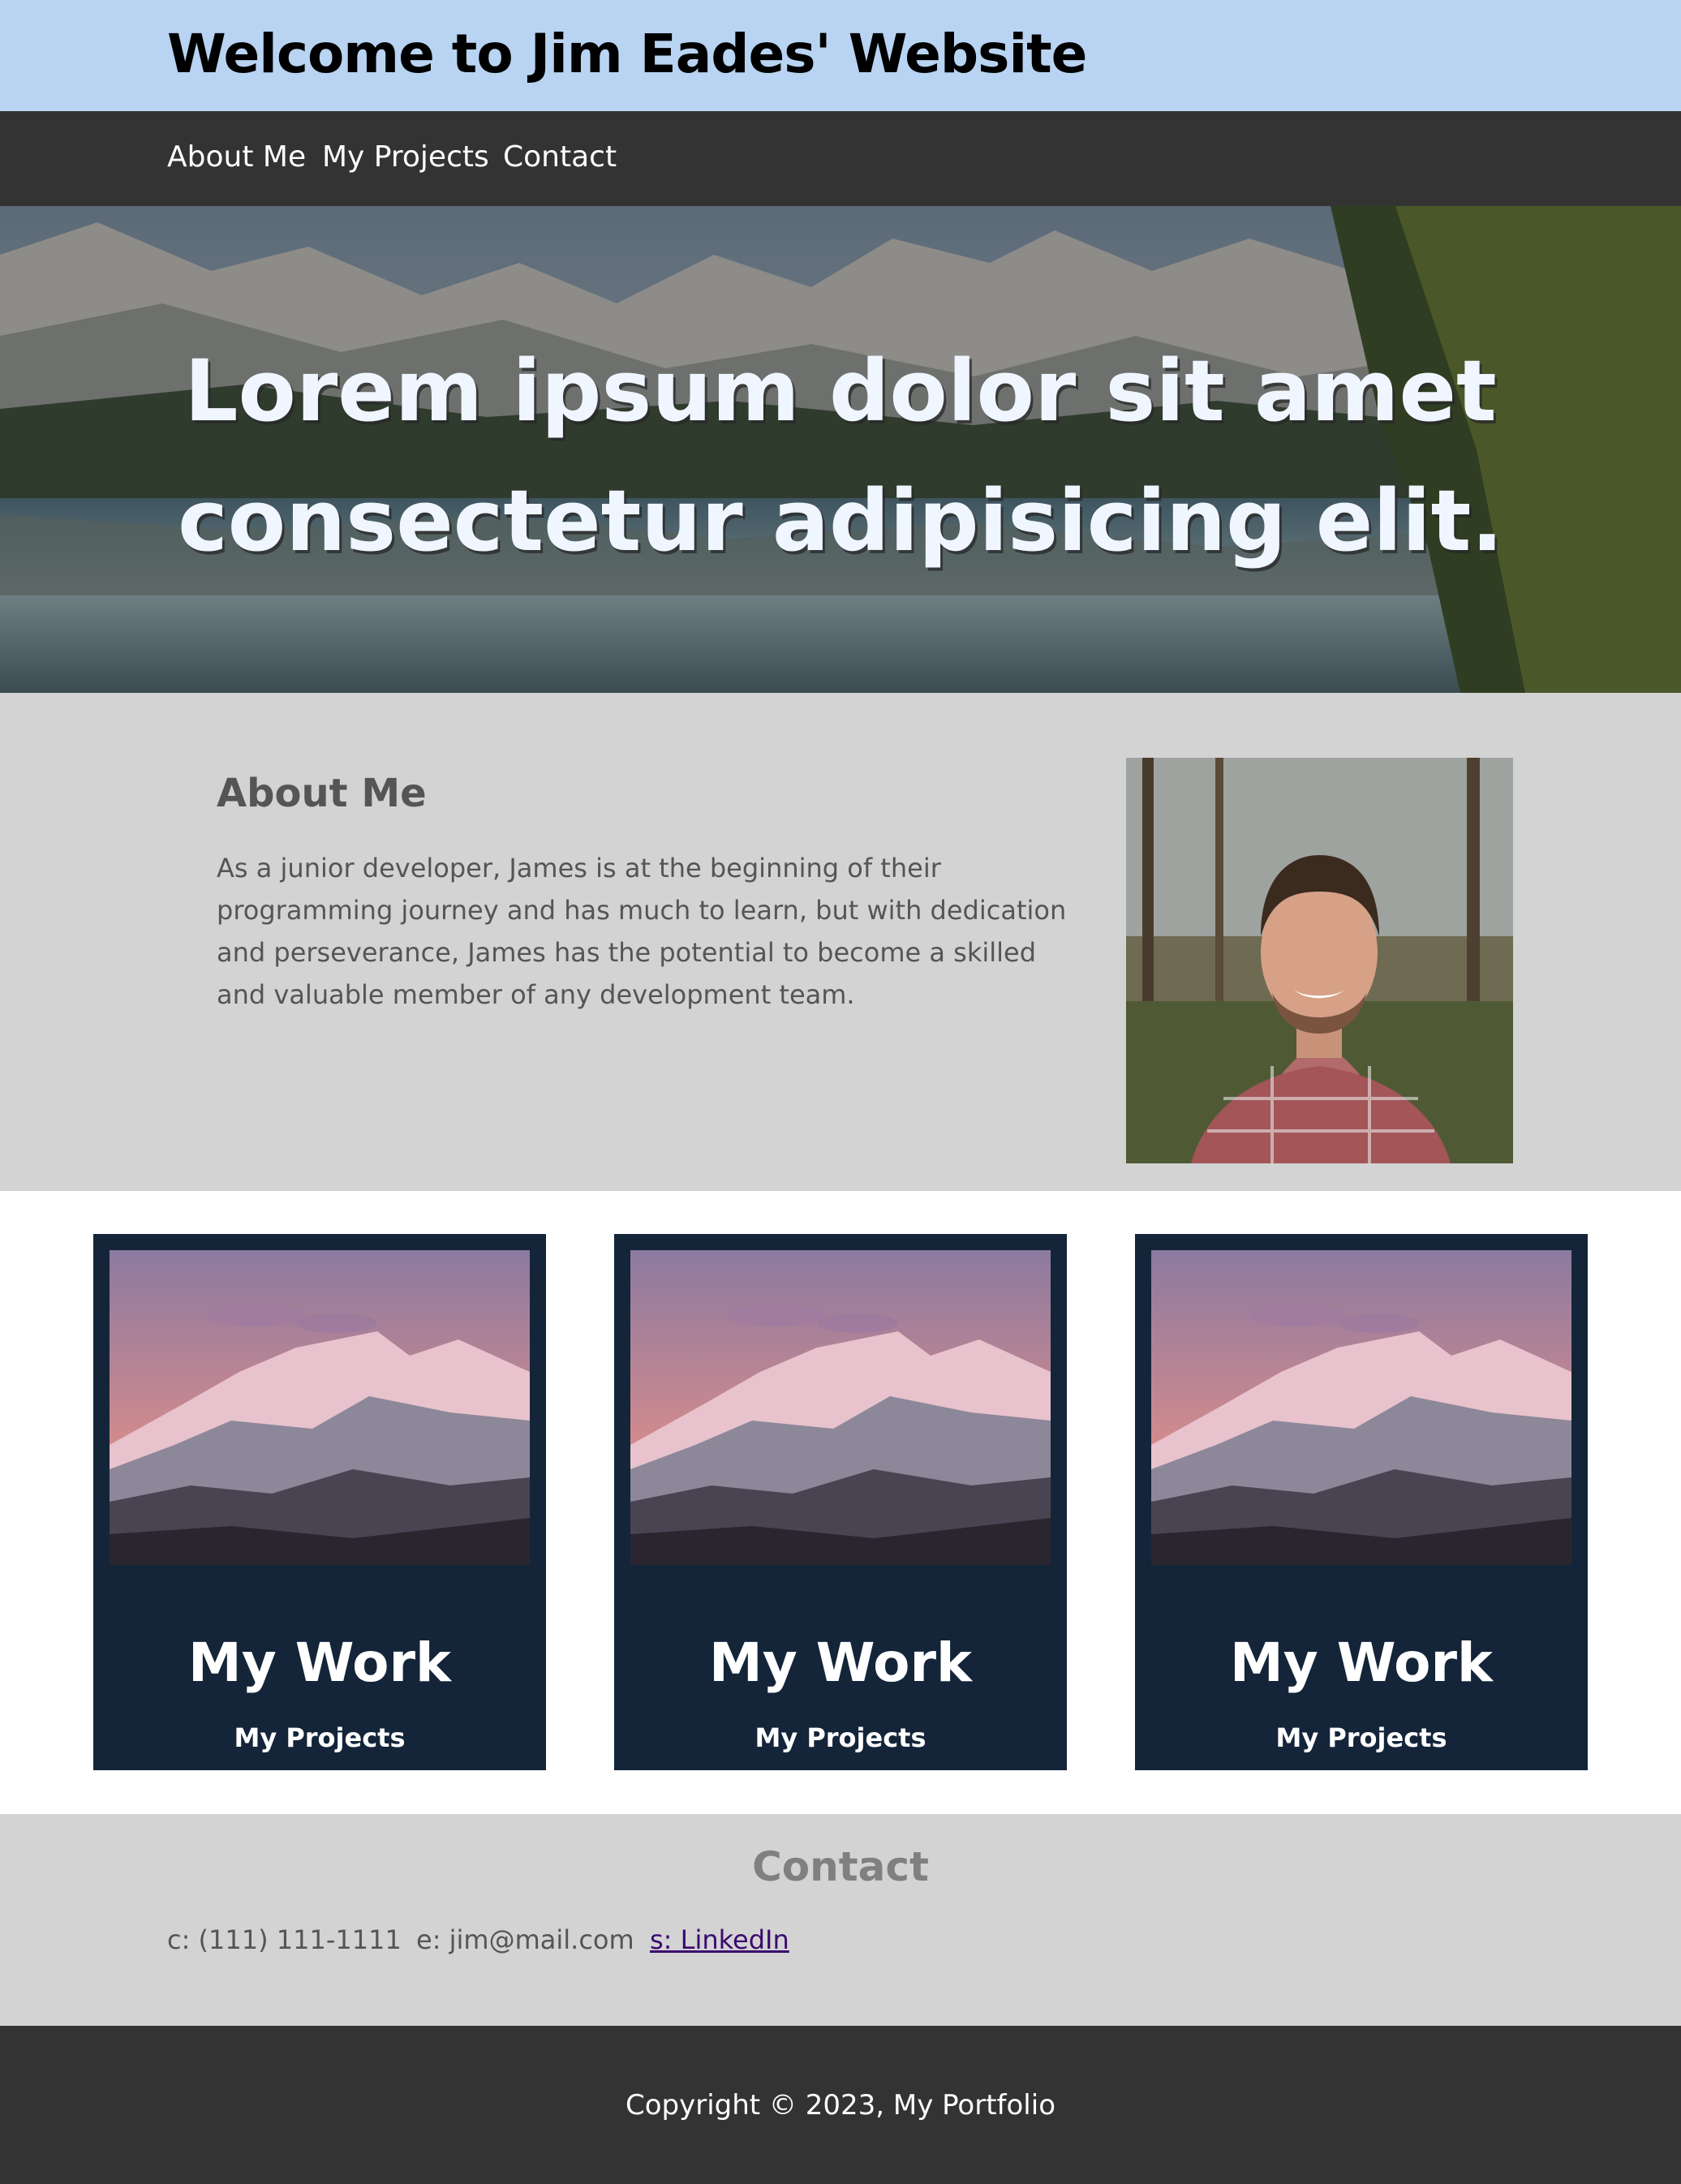 The image size is (1681, 2184). I want to click on nav-link-about-me: About Me, so click(236, 157).